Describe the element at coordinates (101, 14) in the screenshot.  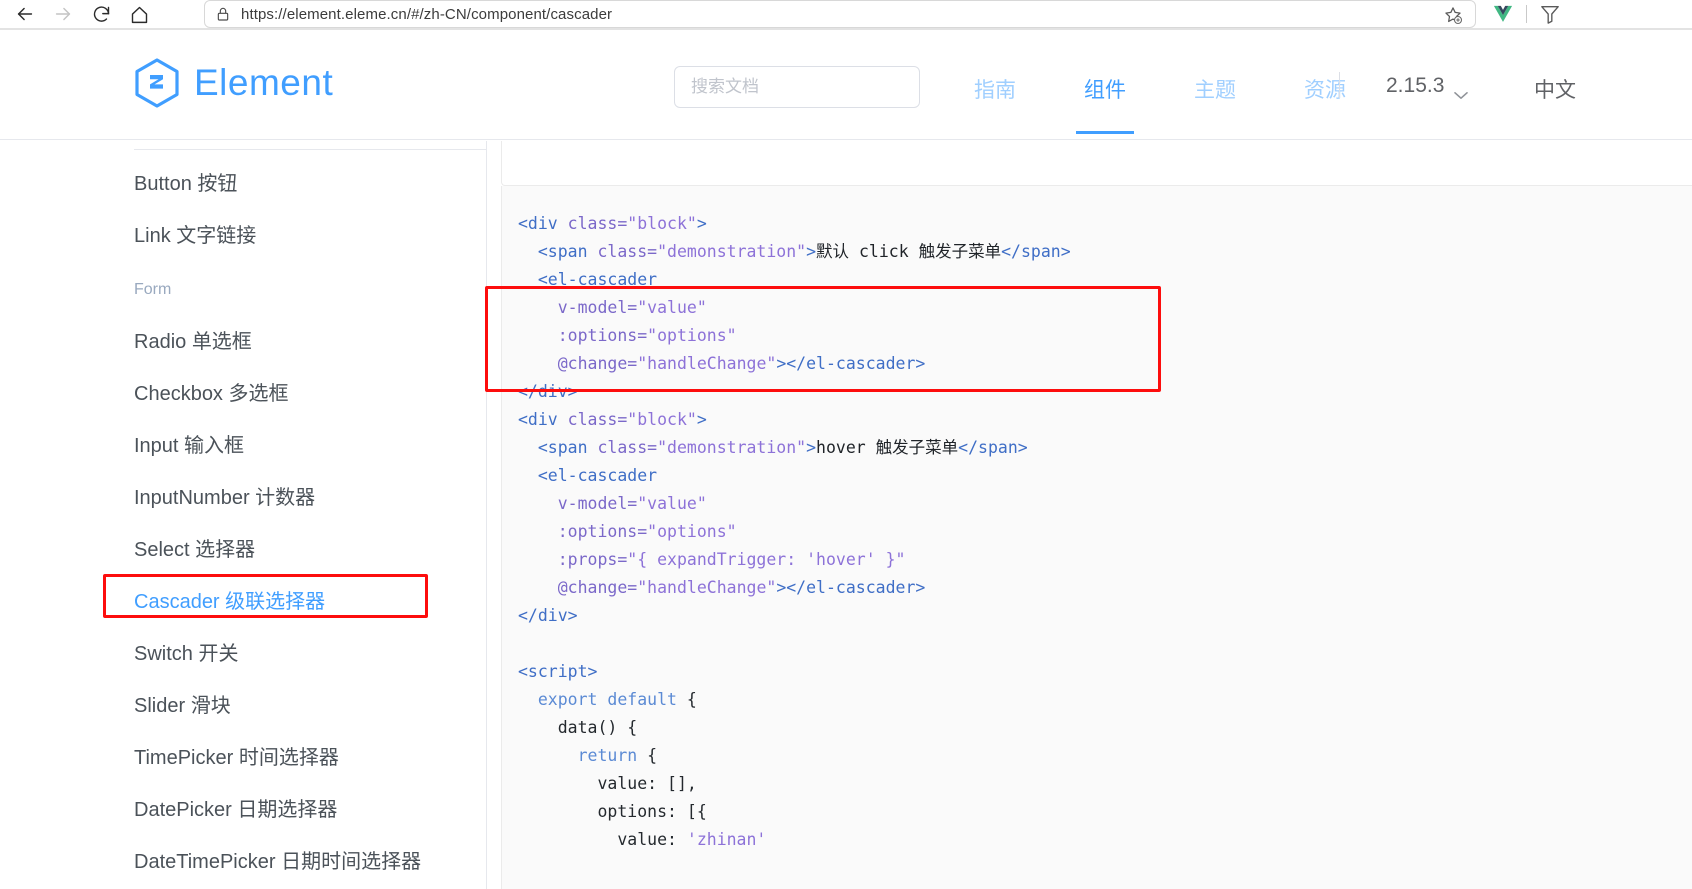
I see `reload-button` at that location.